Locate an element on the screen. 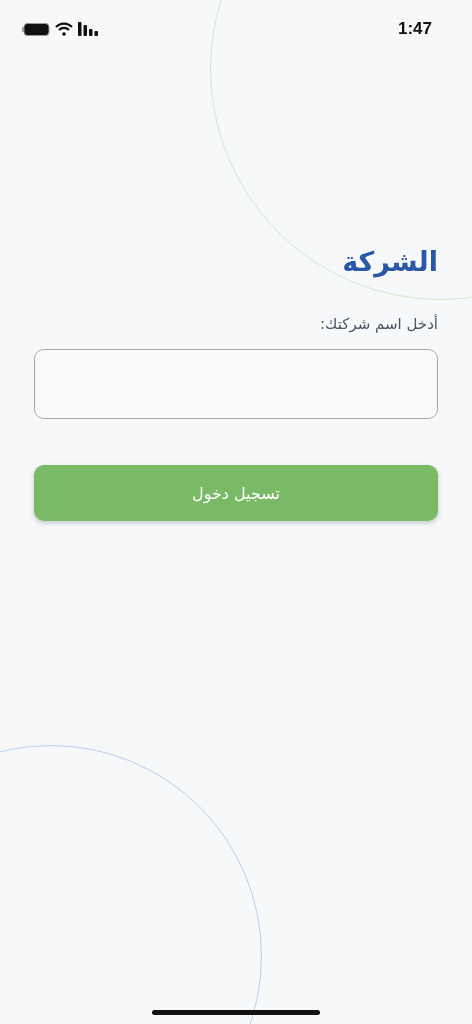  login-button: تسجيل دخول is located at coordinates (236, 493).